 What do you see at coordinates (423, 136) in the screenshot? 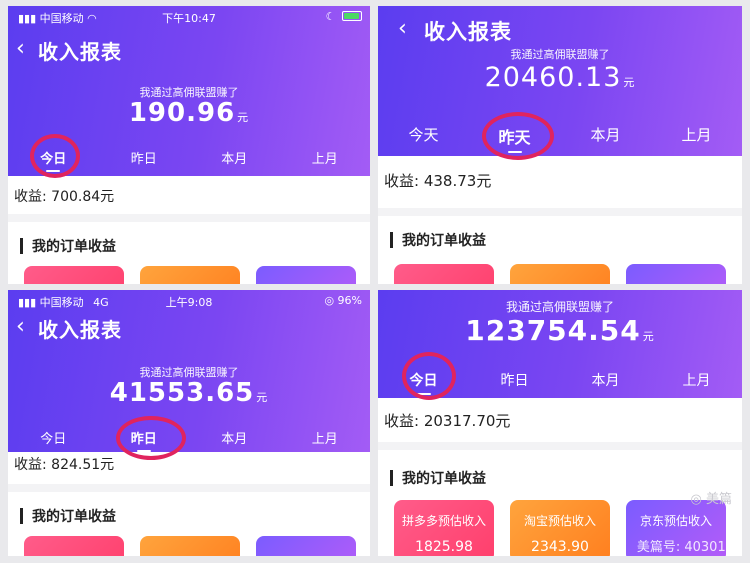
I see `tab-today: 今天` at bounding box center [423, 136].